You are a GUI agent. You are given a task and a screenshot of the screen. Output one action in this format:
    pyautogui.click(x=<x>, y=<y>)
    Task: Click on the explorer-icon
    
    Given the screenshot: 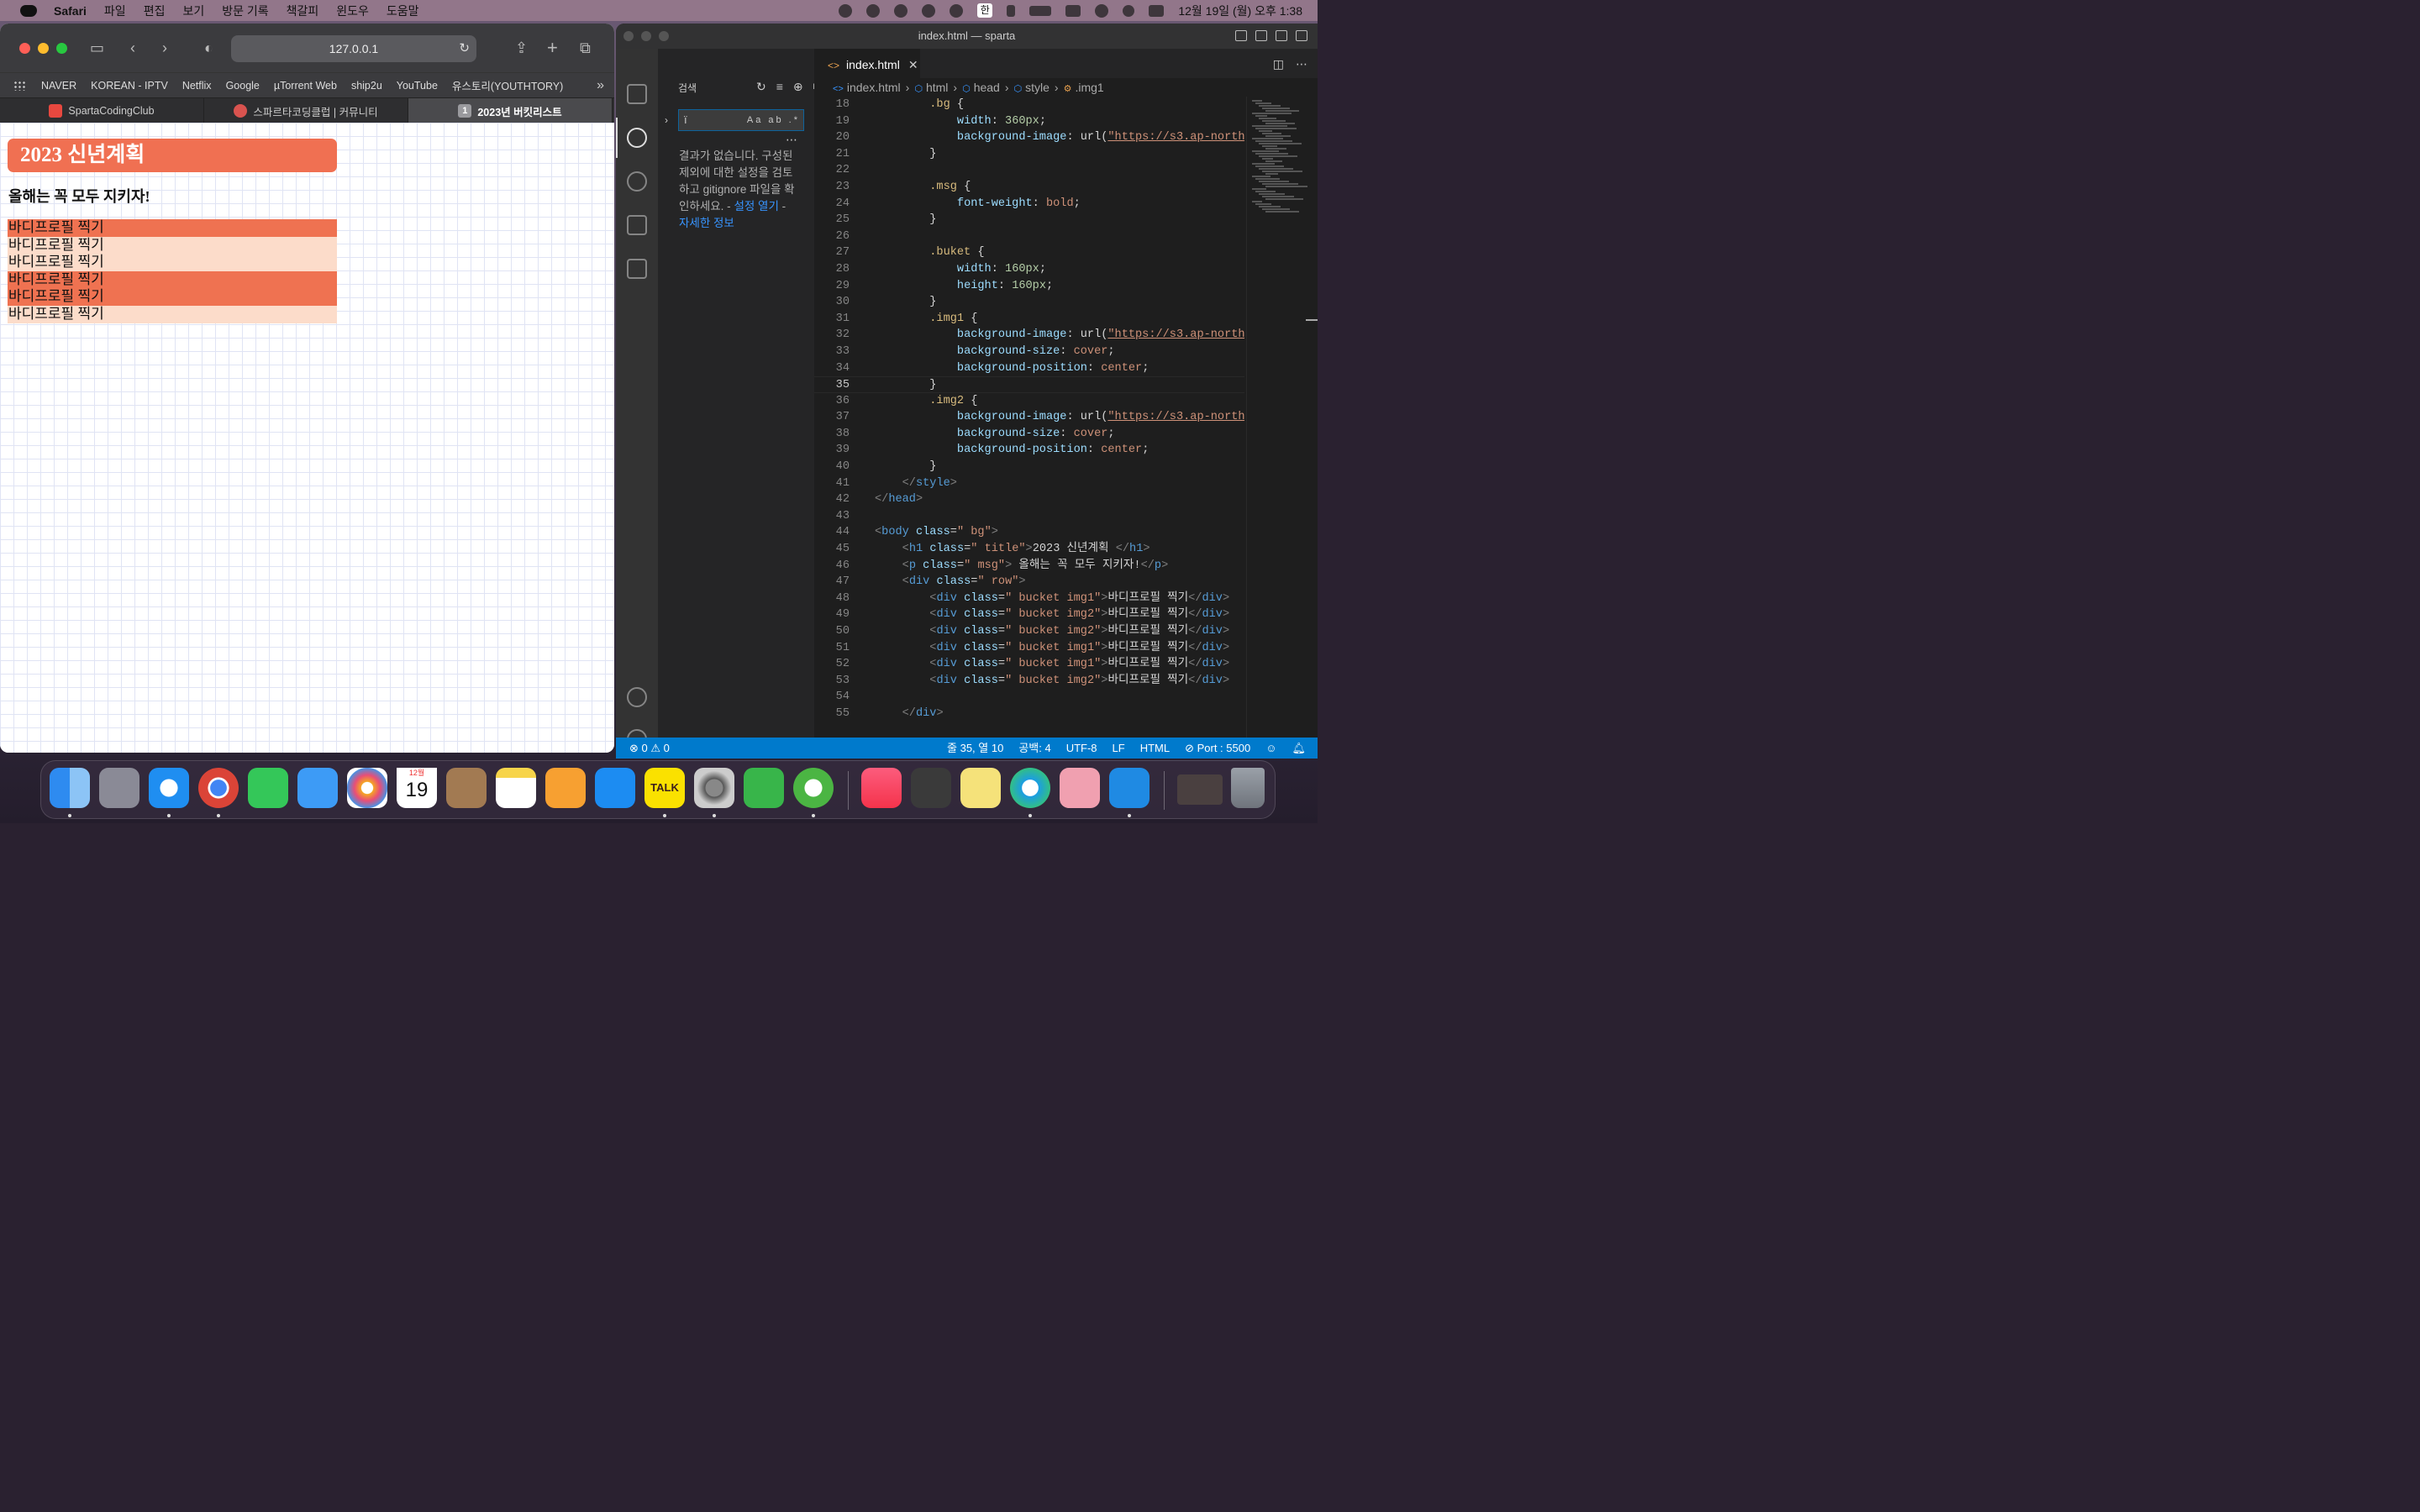 What is the action you would take?
    pyautogui.click(x=637, y=94)
    